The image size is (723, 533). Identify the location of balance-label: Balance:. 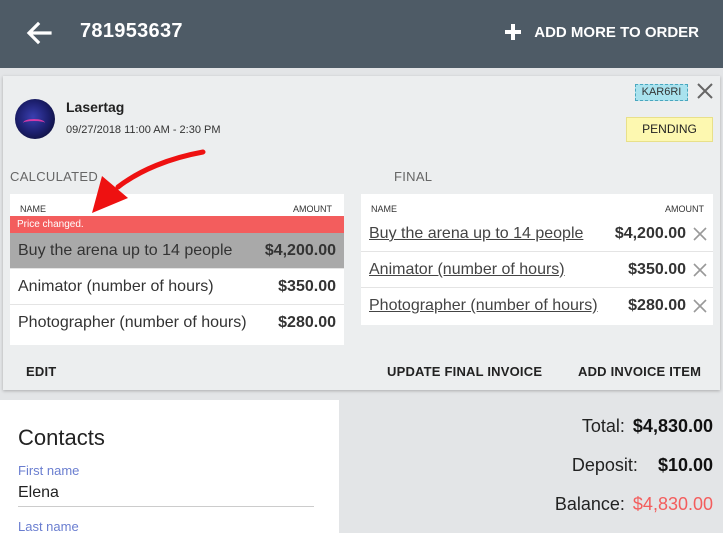
(589, 504).